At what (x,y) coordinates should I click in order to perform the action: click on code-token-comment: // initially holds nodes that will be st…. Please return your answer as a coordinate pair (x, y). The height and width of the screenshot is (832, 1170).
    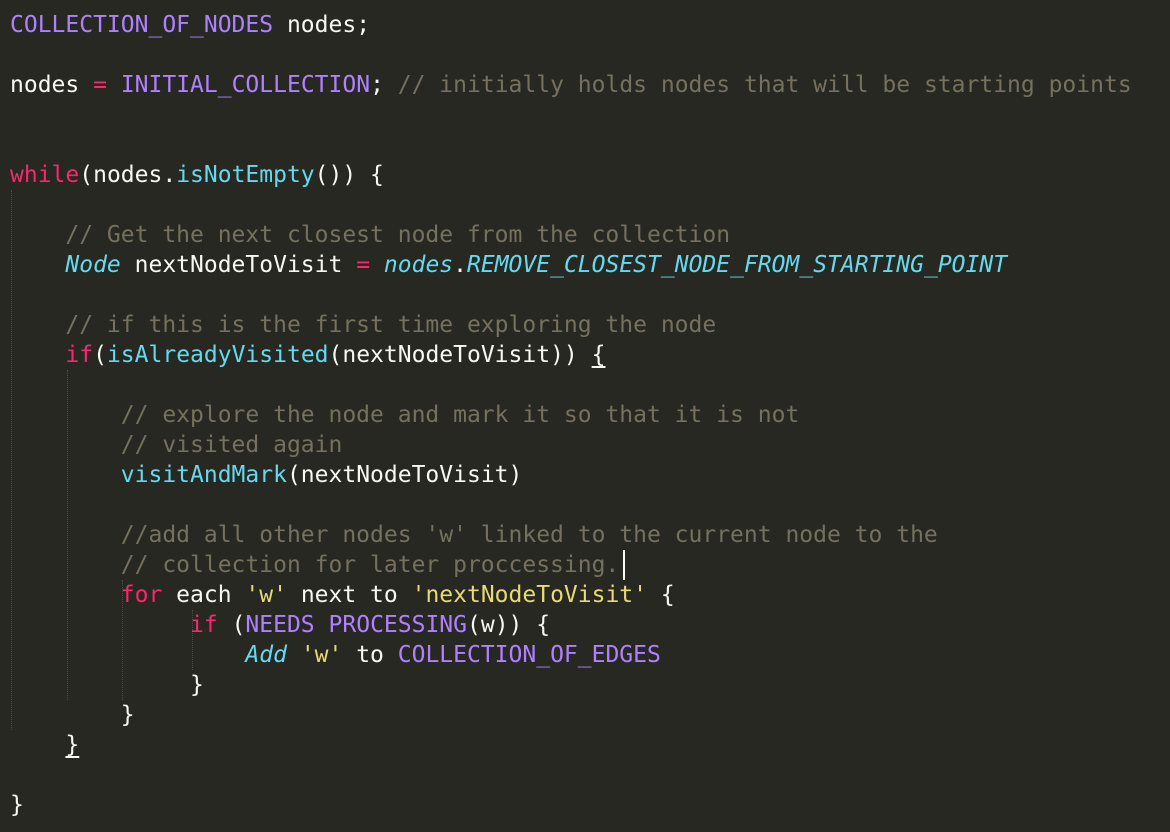
    Looking at the image, I should click on (764, 85).